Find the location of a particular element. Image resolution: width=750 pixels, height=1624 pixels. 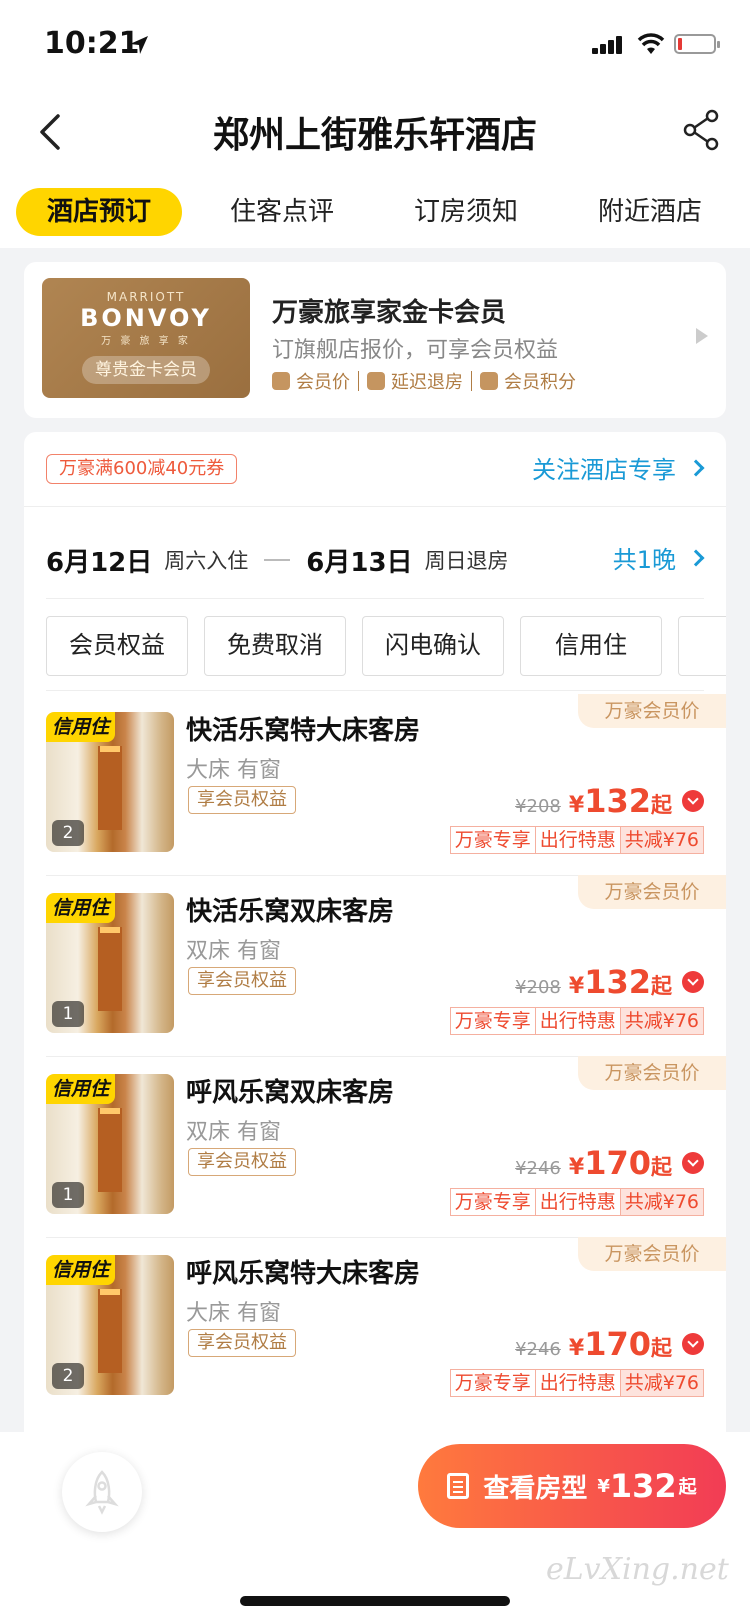

watermark: eLvXing.net is located at coordinates (637, 1569).